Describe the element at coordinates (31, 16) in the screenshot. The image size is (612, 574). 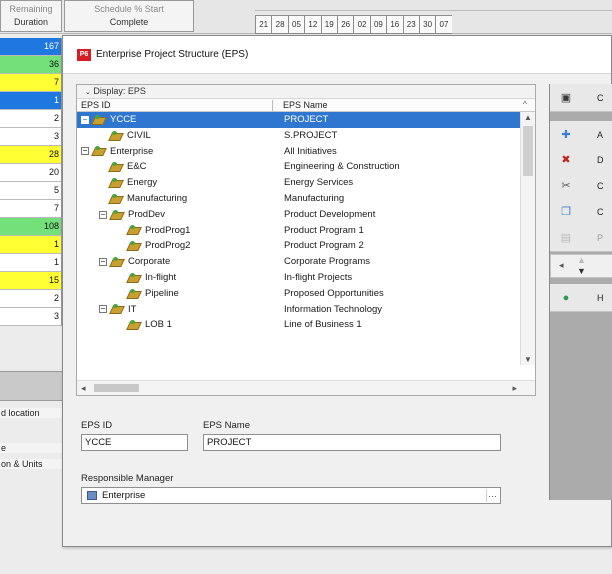
I see `remaining-duration-header: Remaining Duration` at that location.